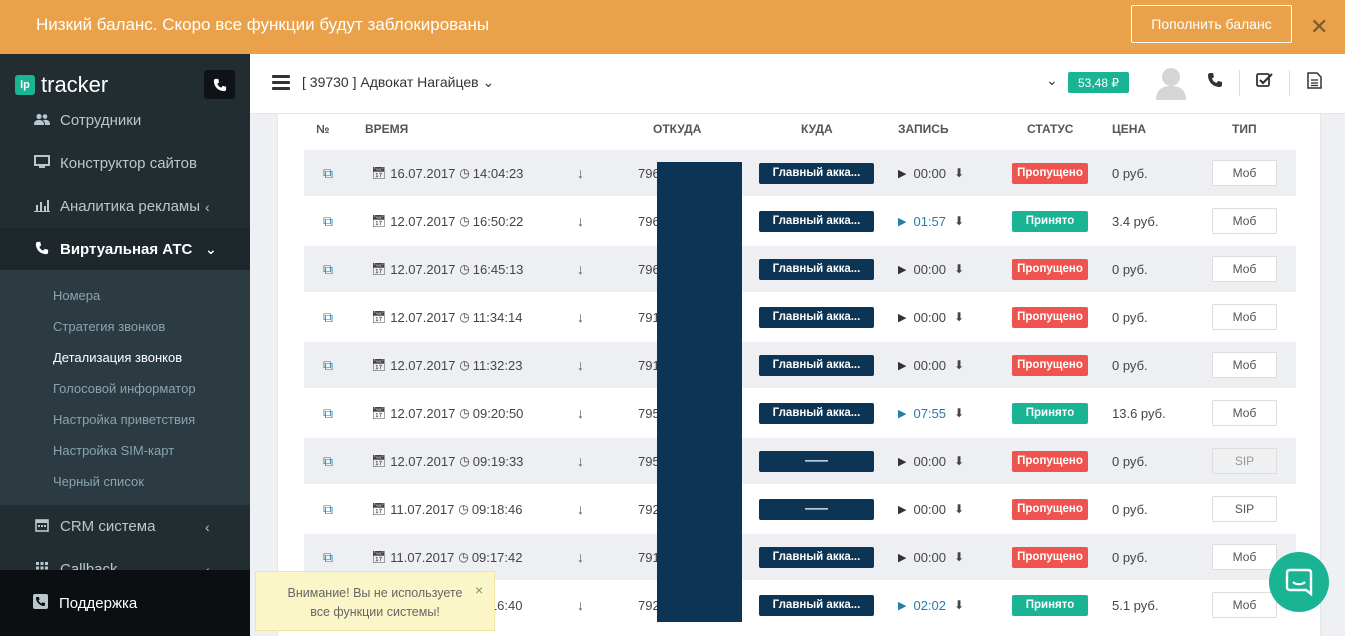 This screenshot has width=1345, height=636. Describe the element at coordinates (125, 120) in the screenshot. I see `sidebar-item-employees: Сотрудники` at that location.